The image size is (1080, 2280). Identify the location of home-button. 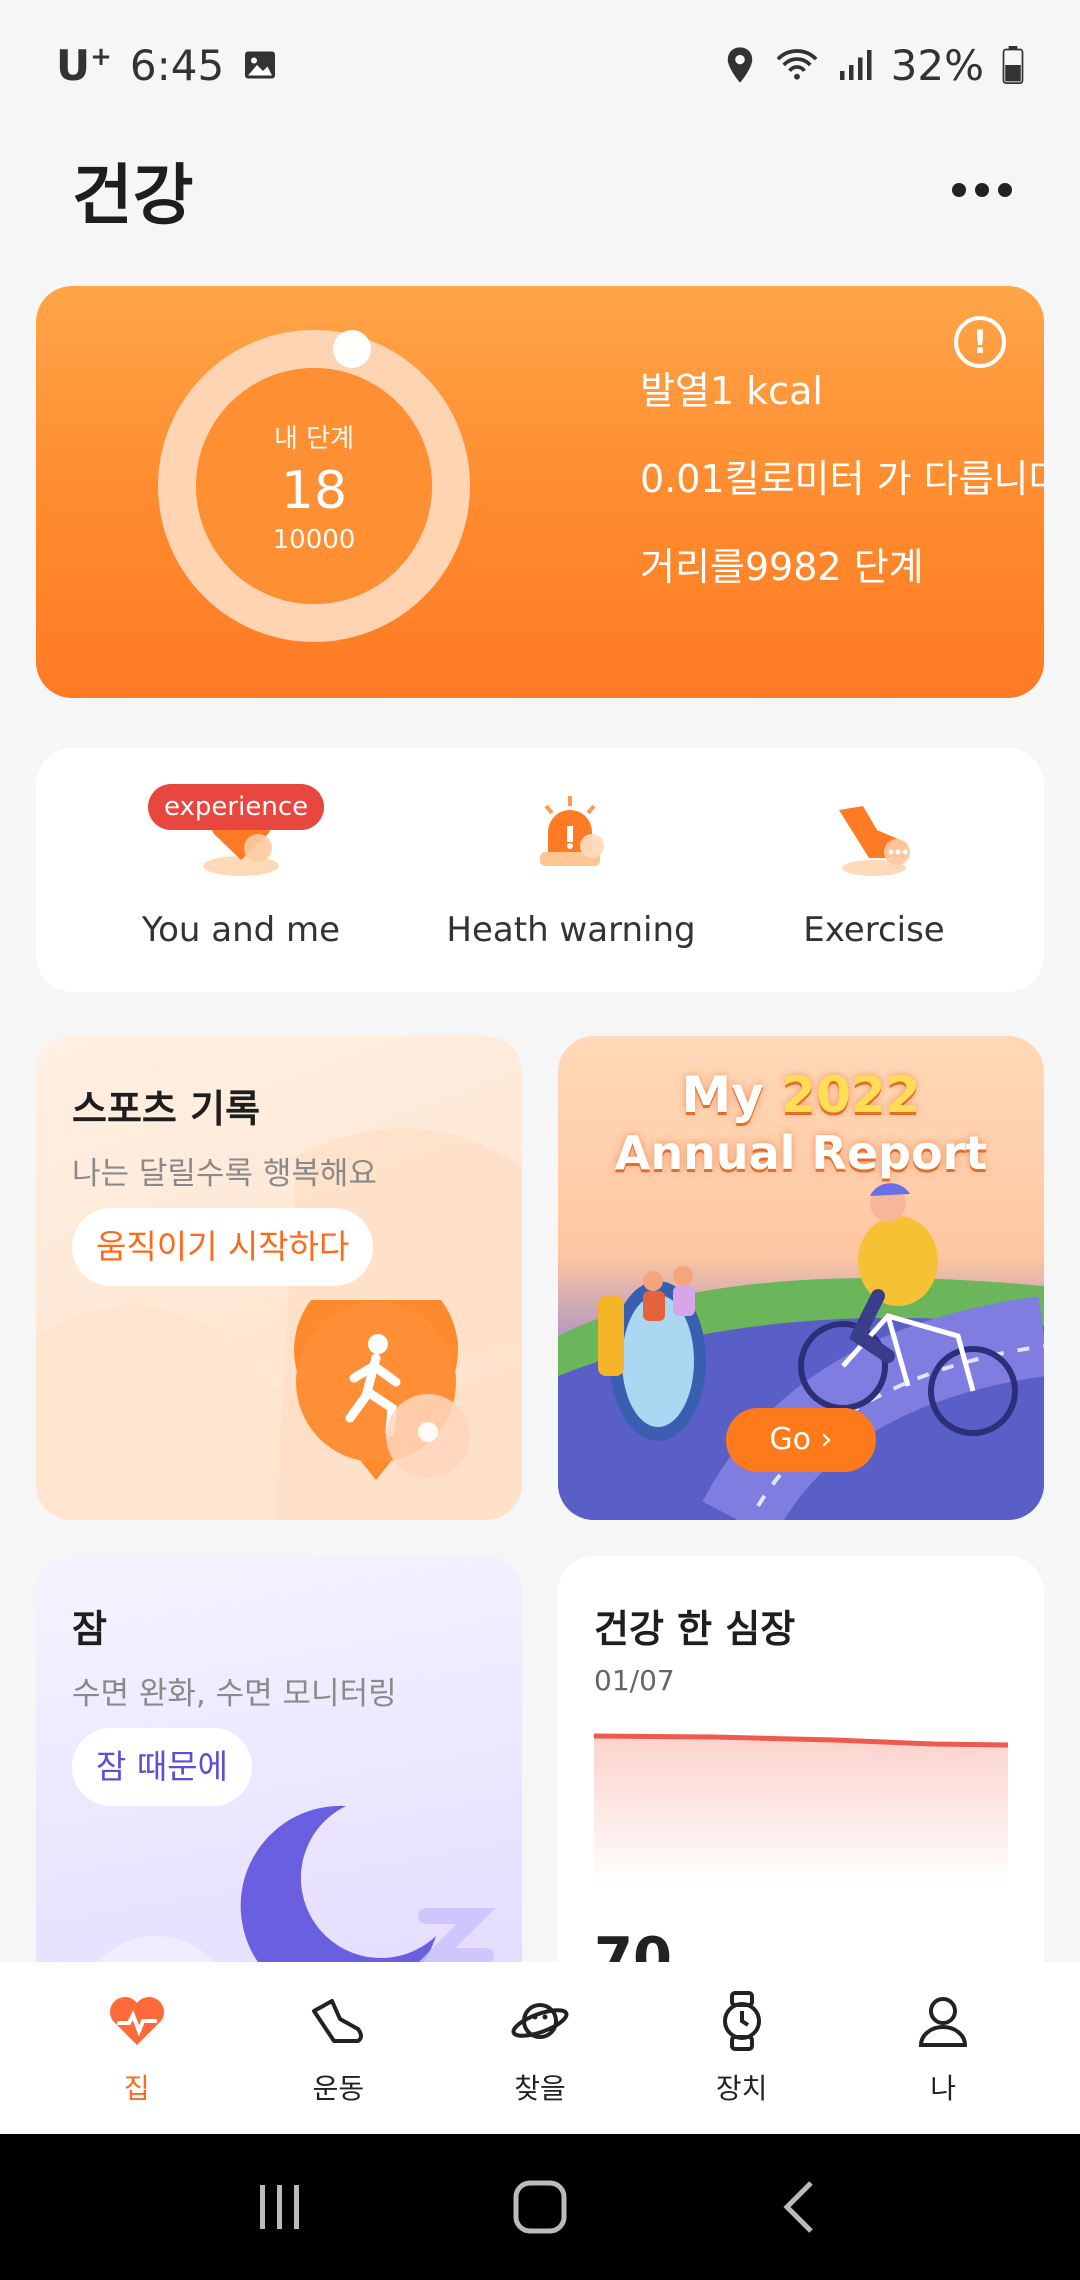
(540, 2207).